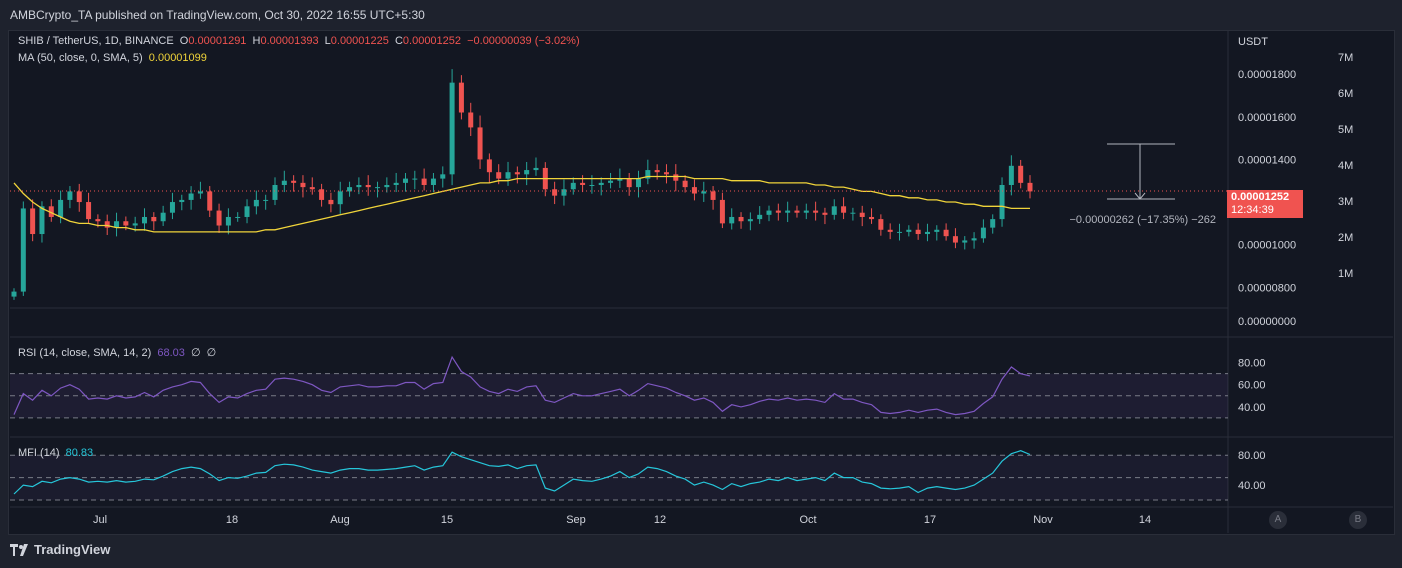  What do you see at coordinates (1345, 274) in the screenshot?
I see `volume-tick: 1M` at bounding box center [1345, 274].